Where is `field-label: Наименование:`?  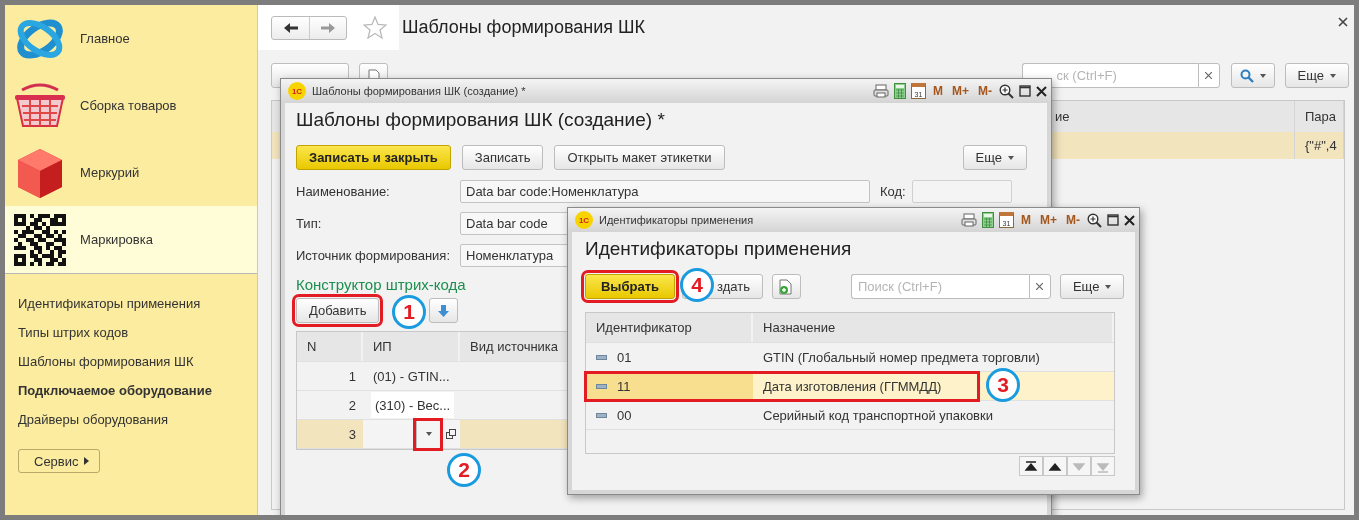
field-label: Наименование: is located at coordinates (343, 191).